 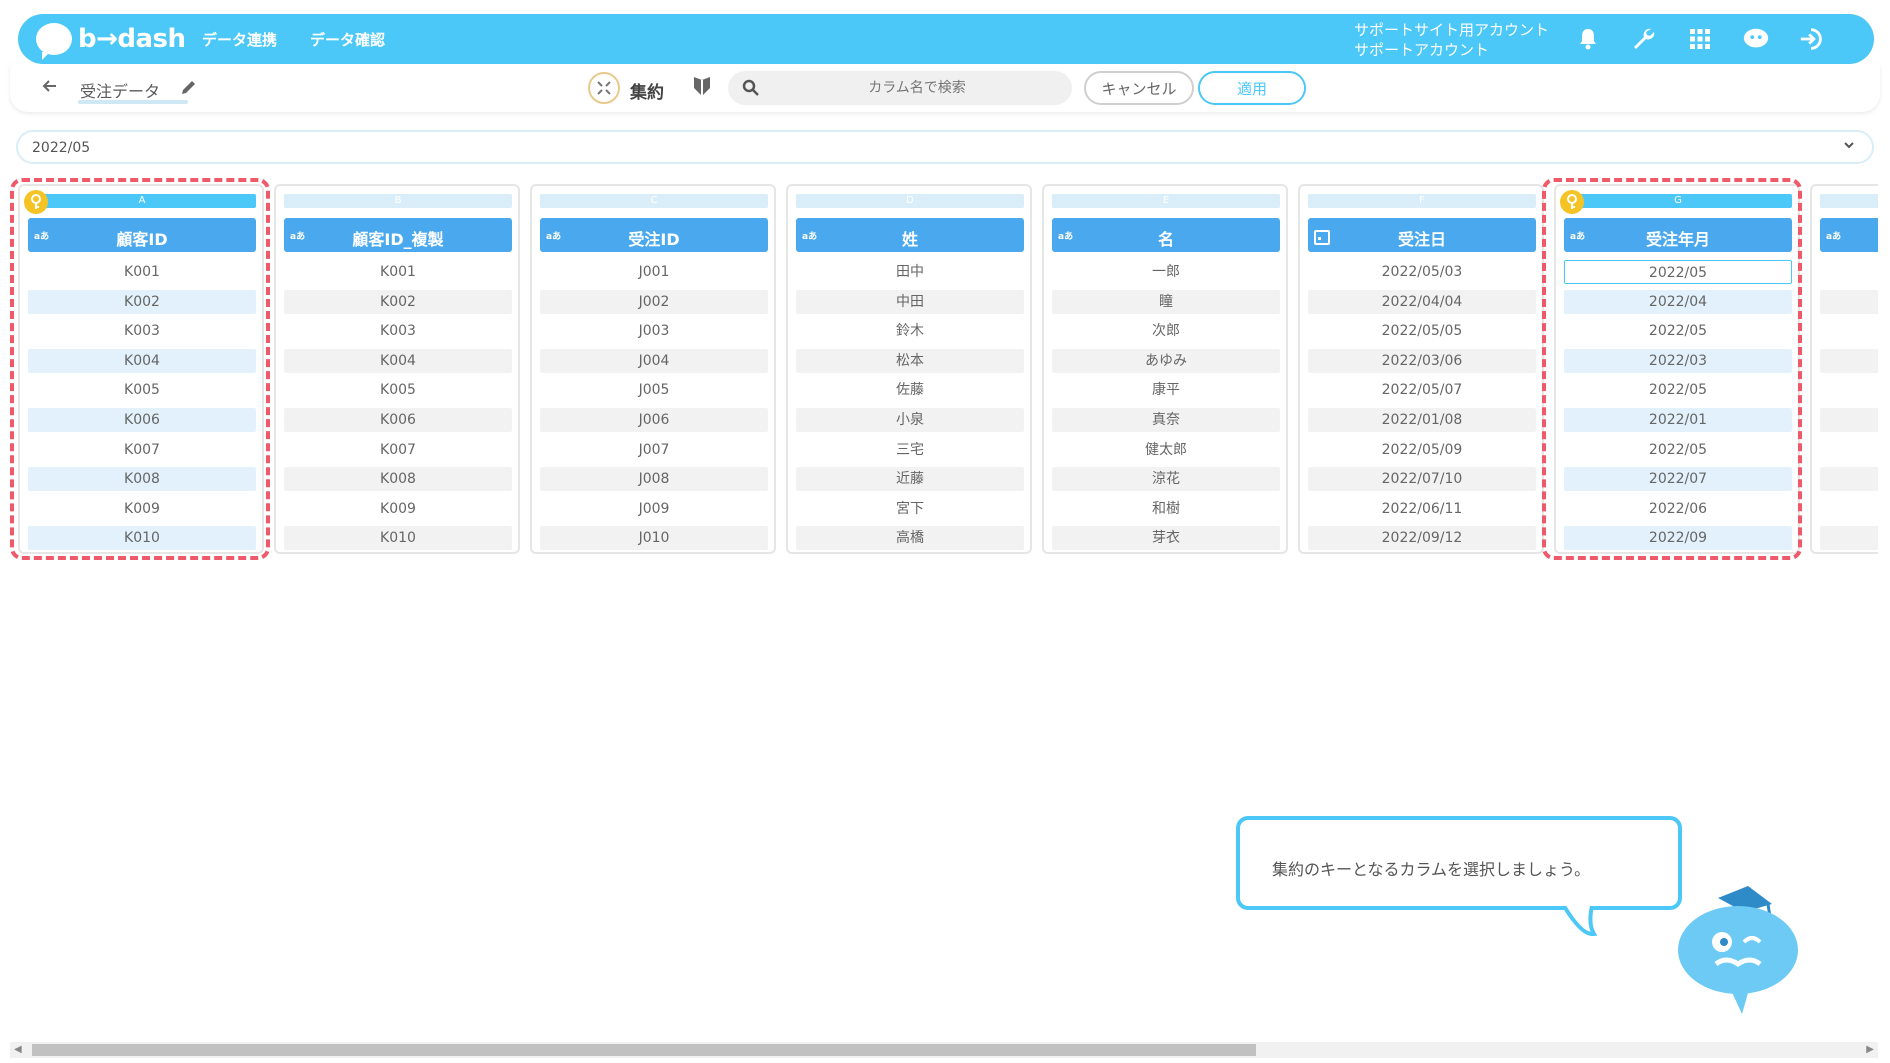 What do you see at coordinates (398, 390) in the screenshot?
I see `table-cell: K005` at bounding box center [398, 390].